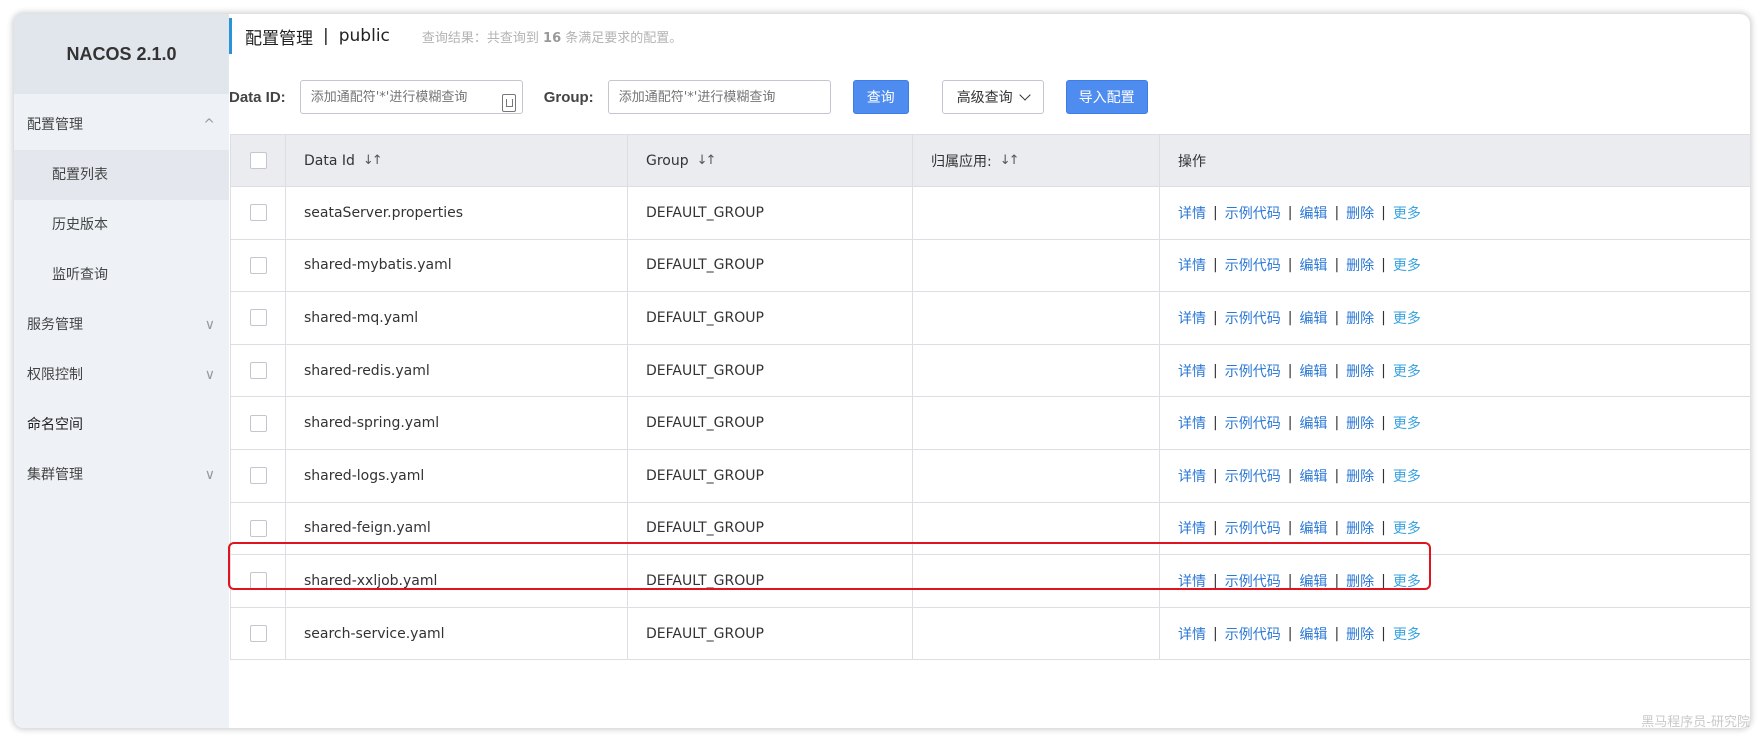 The image size is (1764, 744). I want to click on sidebar-item-config-list: 配置列表, so click(121, 175).